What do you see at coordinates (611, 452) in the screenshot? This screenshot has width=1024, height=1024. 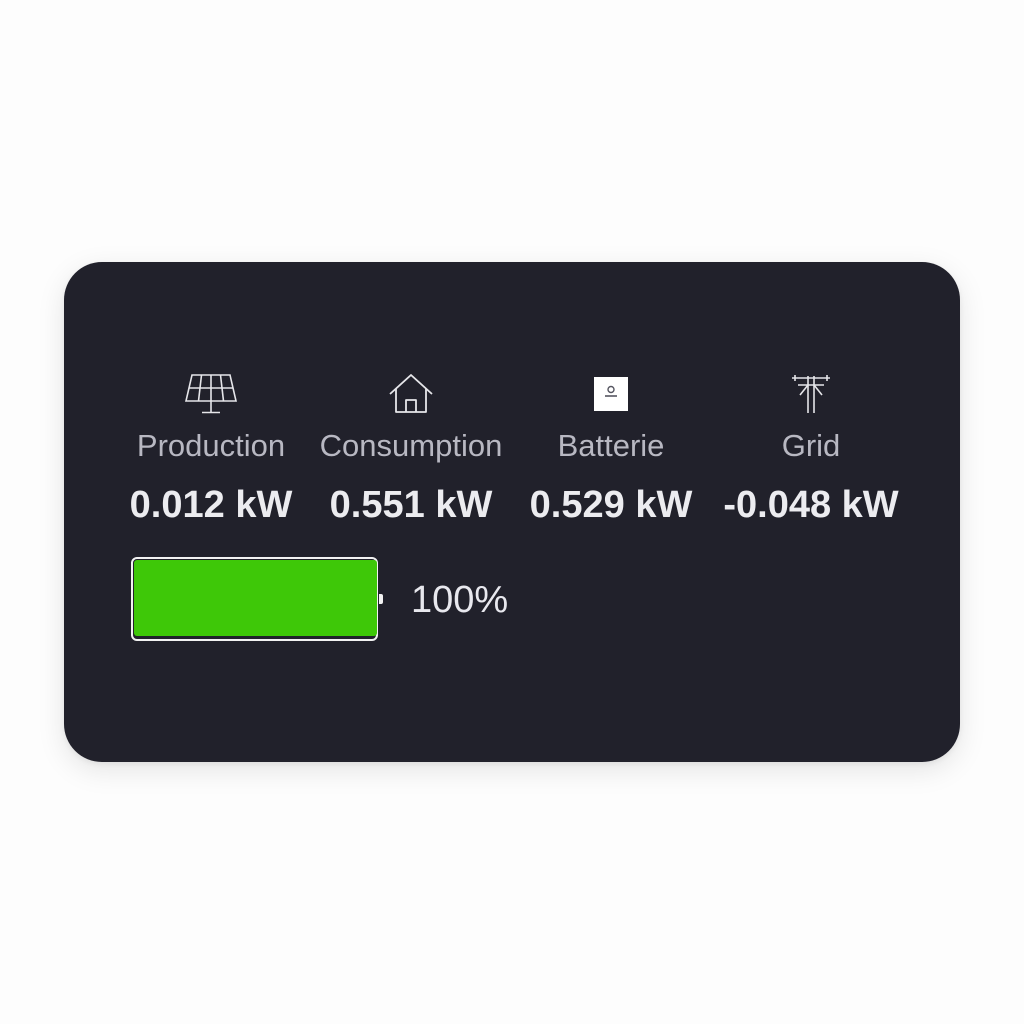 I see `metric-battery: Batterie 0.529 kW` at bounding box center [611, 452].